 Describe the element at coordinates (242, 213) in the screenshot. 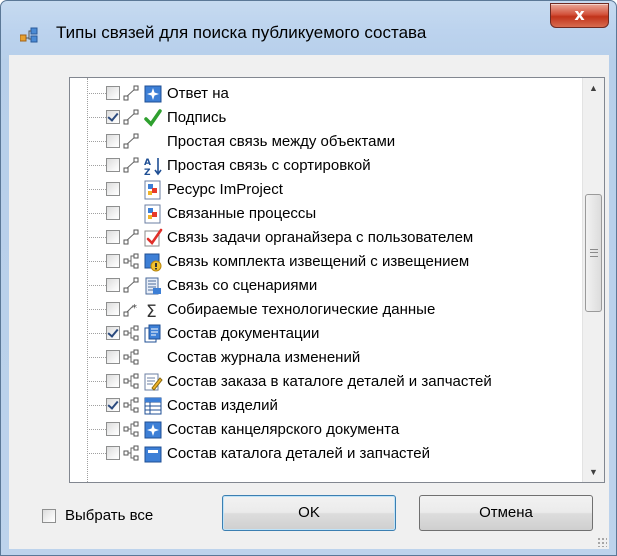

I see `tree-item-label: Связанные процессы` at that location.